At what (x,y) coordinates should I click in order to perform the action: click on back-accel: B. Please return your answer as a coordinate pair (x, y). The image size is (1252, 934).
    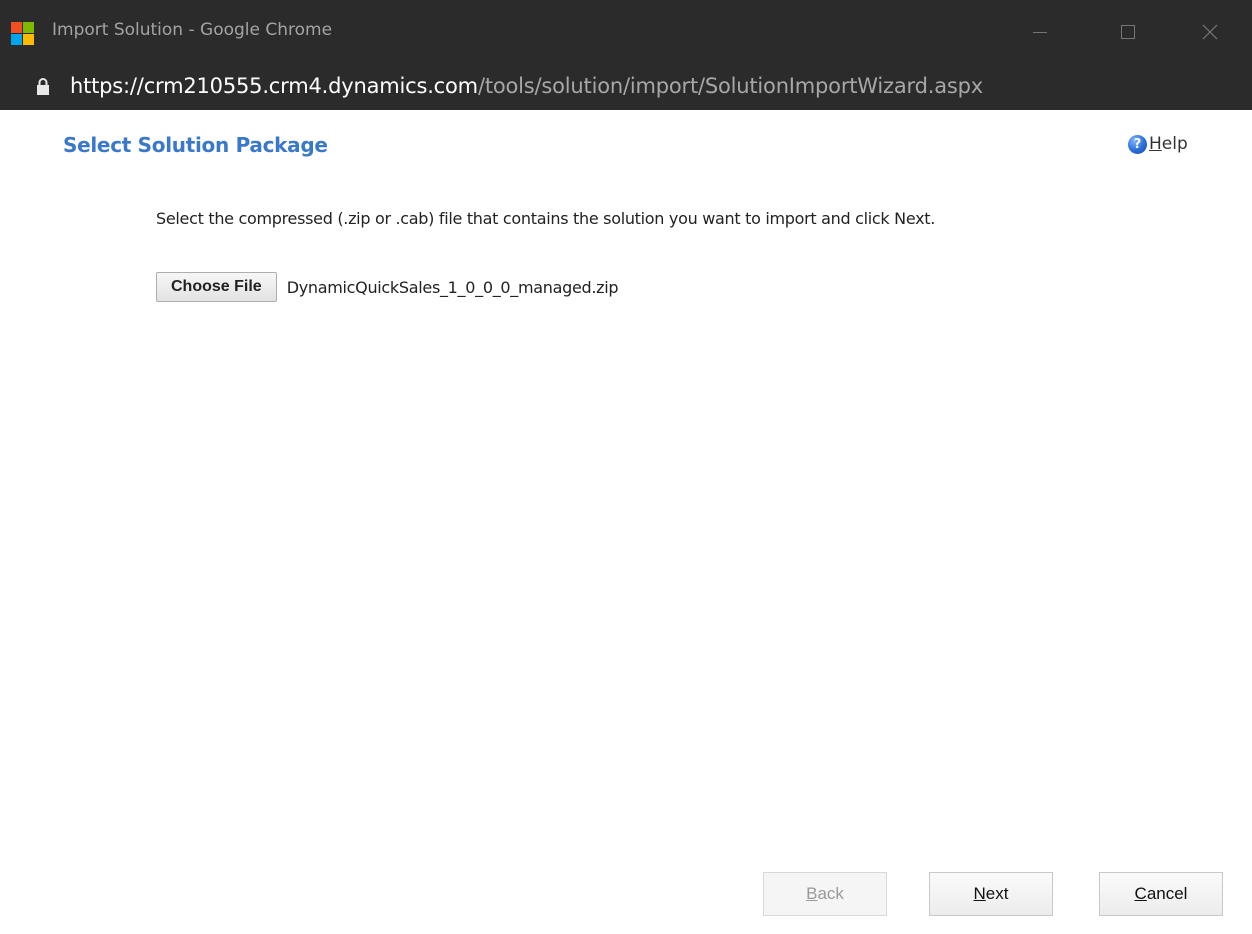
    Looking at the image, I should click on (812, 893).